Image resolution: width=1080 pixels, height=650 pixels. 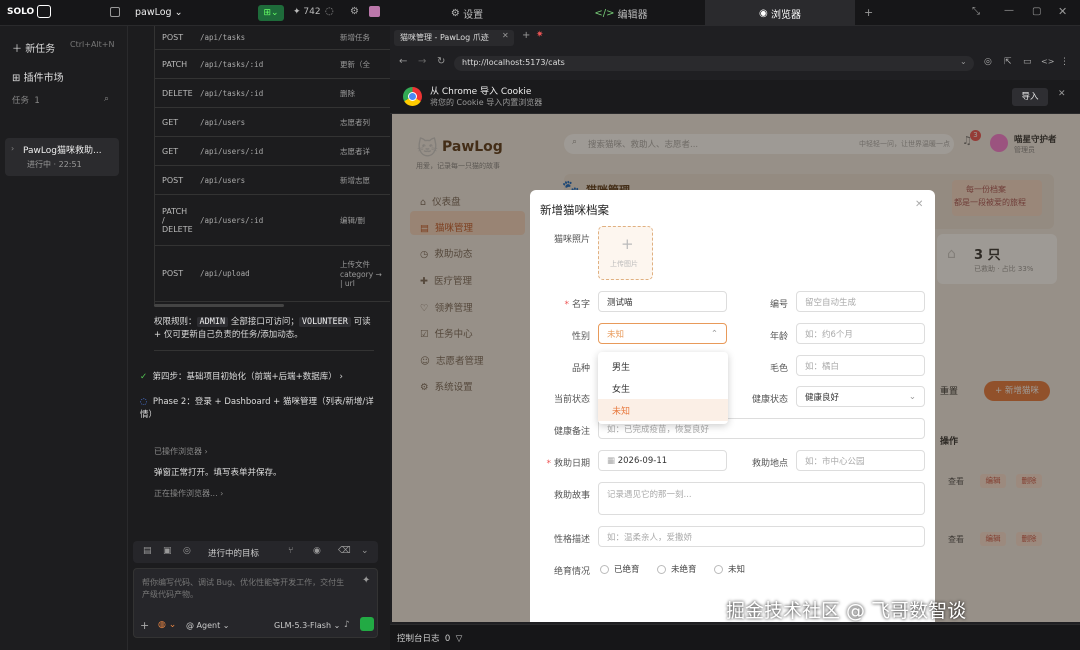 I want to click on name-label: * 名字, so click(x=577, y=305).